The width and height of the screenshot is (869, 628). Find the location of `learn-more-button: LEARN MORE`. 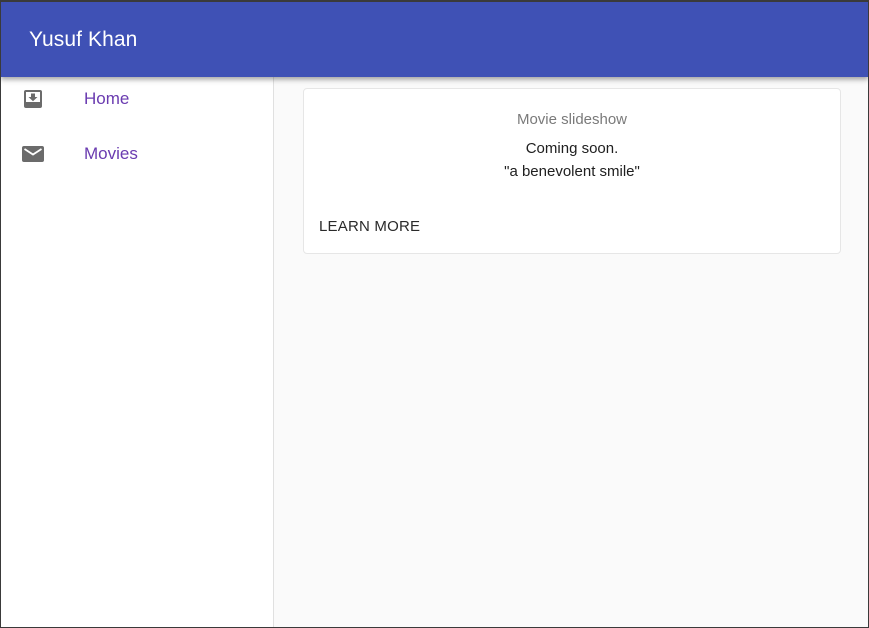

learn-more-button: LEARN MORE is located at coordinates (369, 226).